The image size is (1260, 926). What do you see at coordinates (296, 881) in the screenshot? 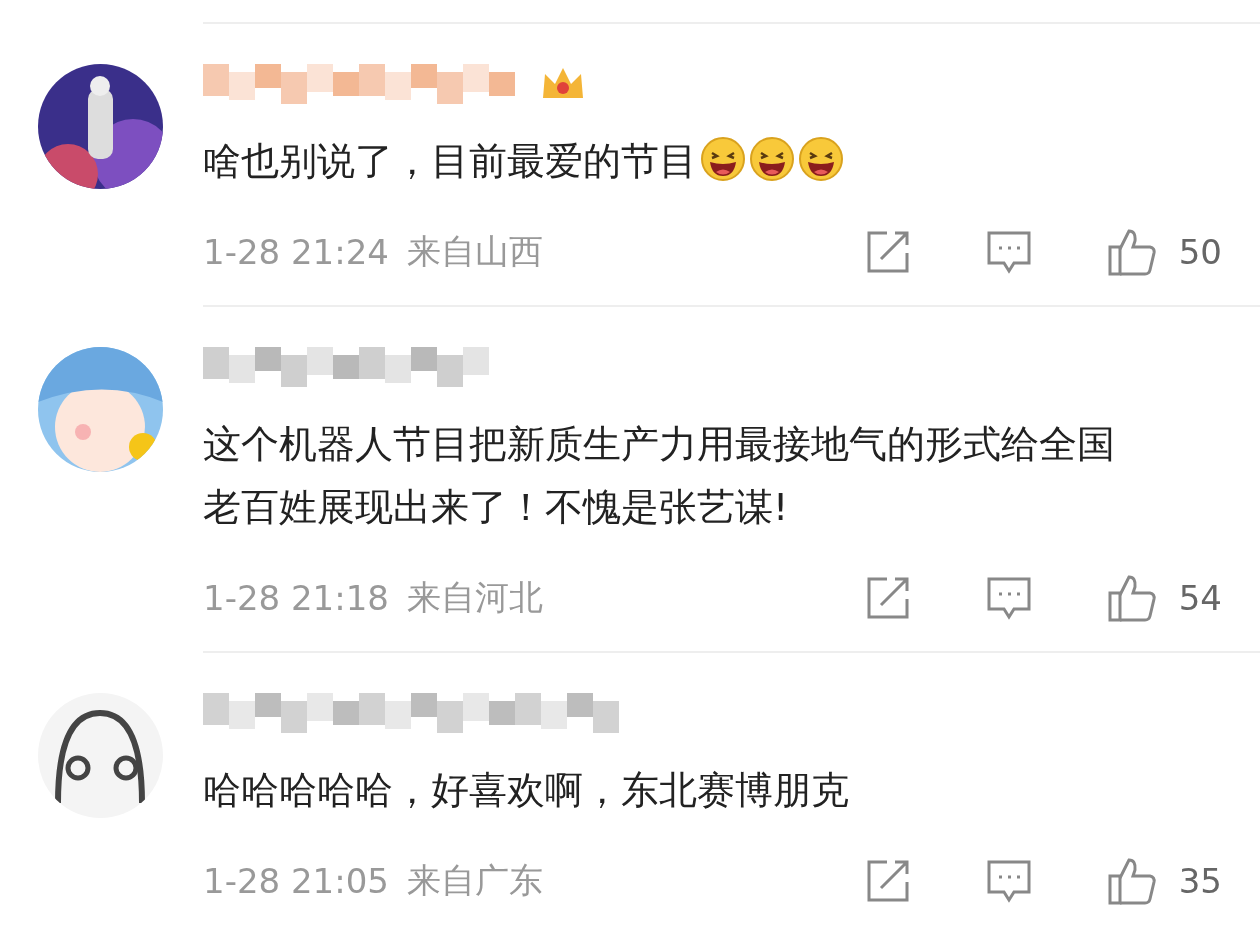
I see `comment-time: 1-28 21:05` at bounding box center [296, 881].